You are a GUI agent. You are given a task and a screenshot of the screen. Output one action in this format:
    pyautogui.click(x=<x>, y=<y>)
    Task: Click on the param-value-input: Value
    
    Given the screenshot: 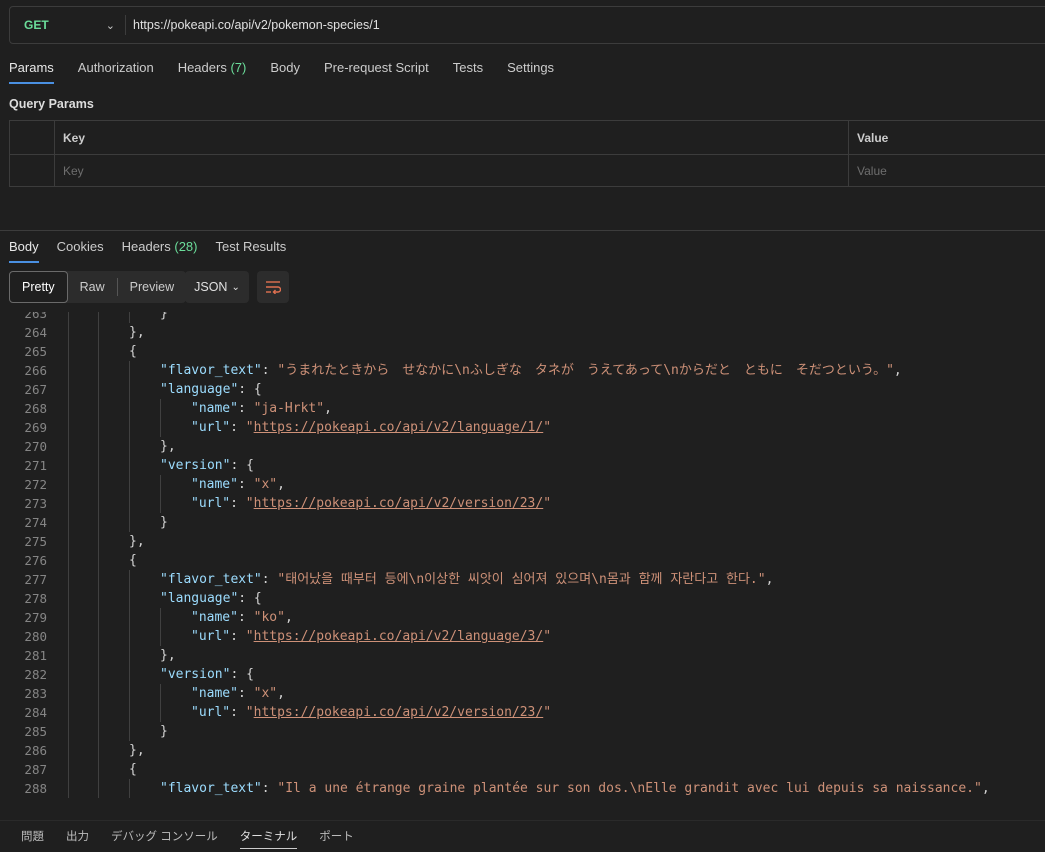 What is the action you would take?
    pyautogui.click(x=947, y=171)
    